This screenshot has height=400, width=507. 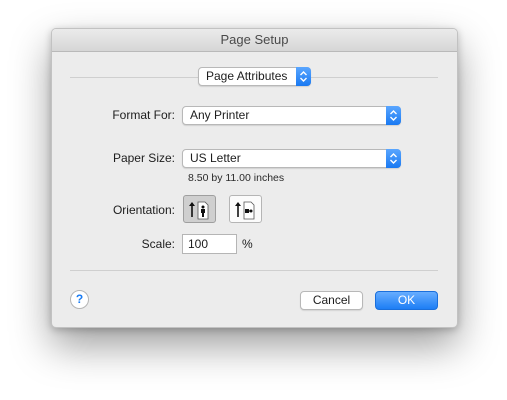 What do you see at coordinates (143, 158) in the screenshot?
I see `paper-size-label: Paper Size:` at bounding box center [143, 158].